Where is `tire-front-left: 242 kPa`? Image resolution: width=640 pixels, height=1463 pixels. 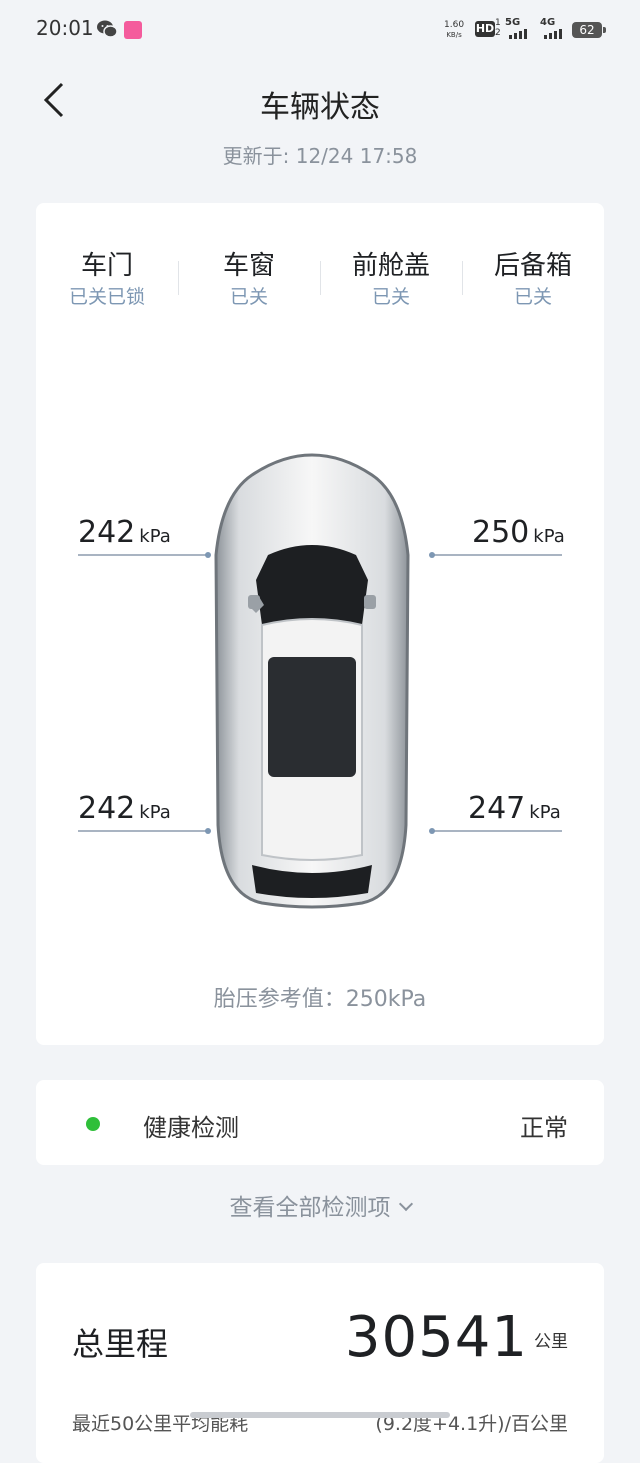 tire-front-left: 242 kPa is located at coordinates (148, 532).